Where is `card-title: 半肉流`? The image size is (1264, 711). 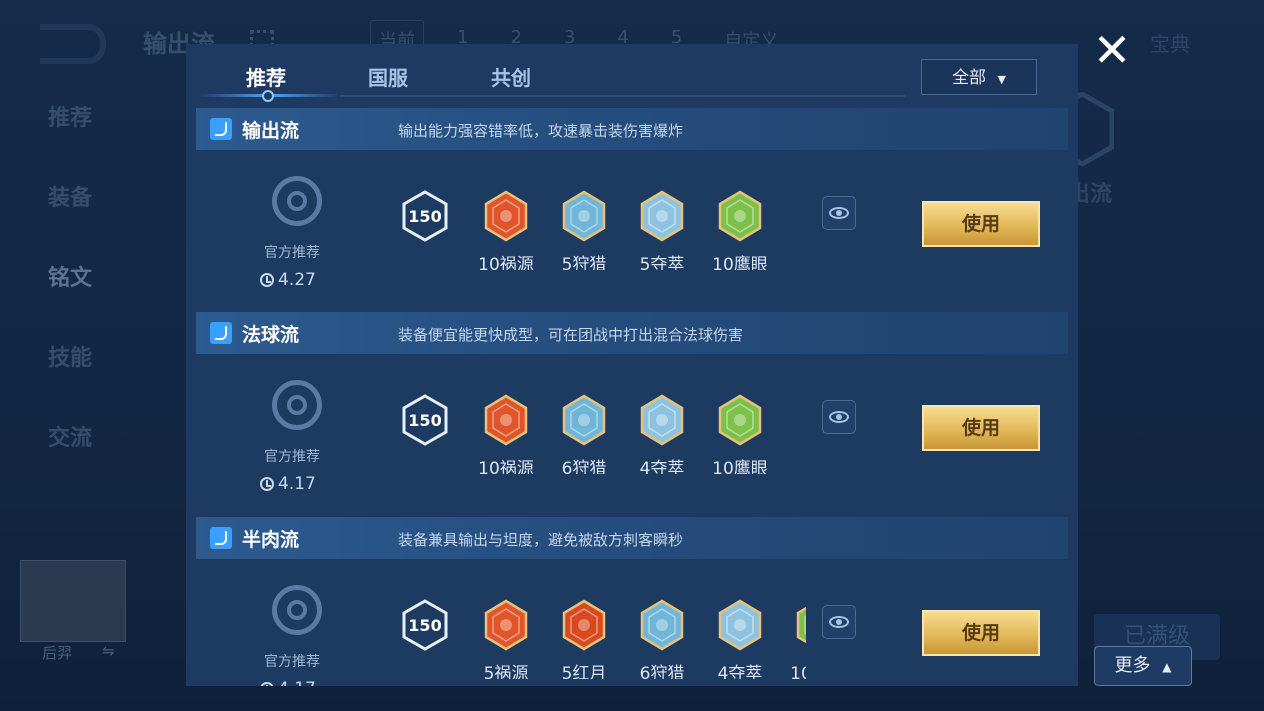 card-title: 半肉流 is located at coordinates (271, 540).